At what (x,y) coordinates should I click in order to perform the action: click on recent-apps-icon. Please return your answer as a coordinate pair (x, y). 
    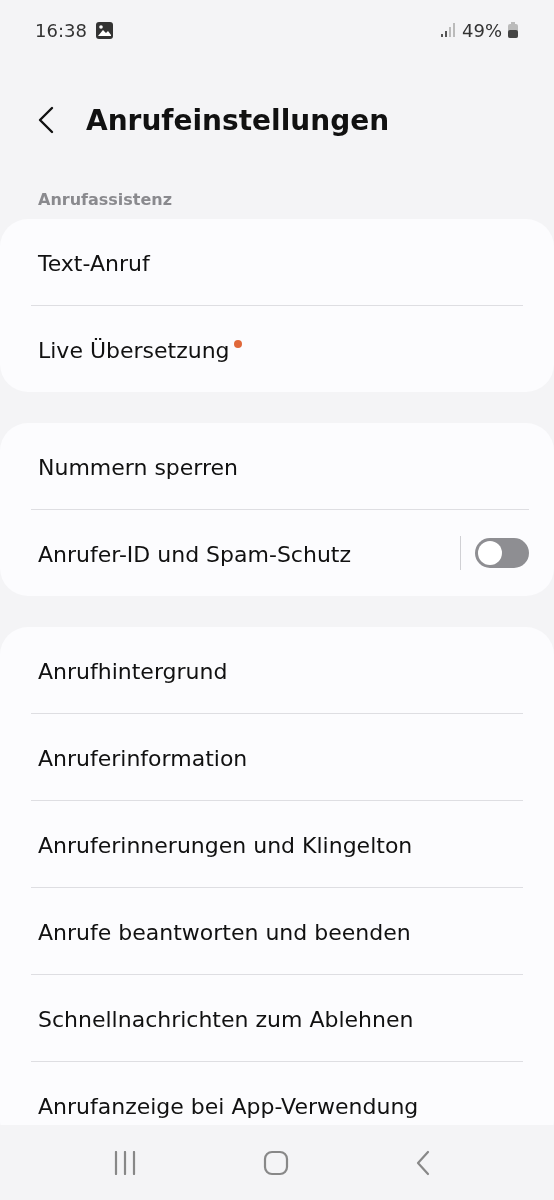
    Looking at the image, I should click on (125, 1162).